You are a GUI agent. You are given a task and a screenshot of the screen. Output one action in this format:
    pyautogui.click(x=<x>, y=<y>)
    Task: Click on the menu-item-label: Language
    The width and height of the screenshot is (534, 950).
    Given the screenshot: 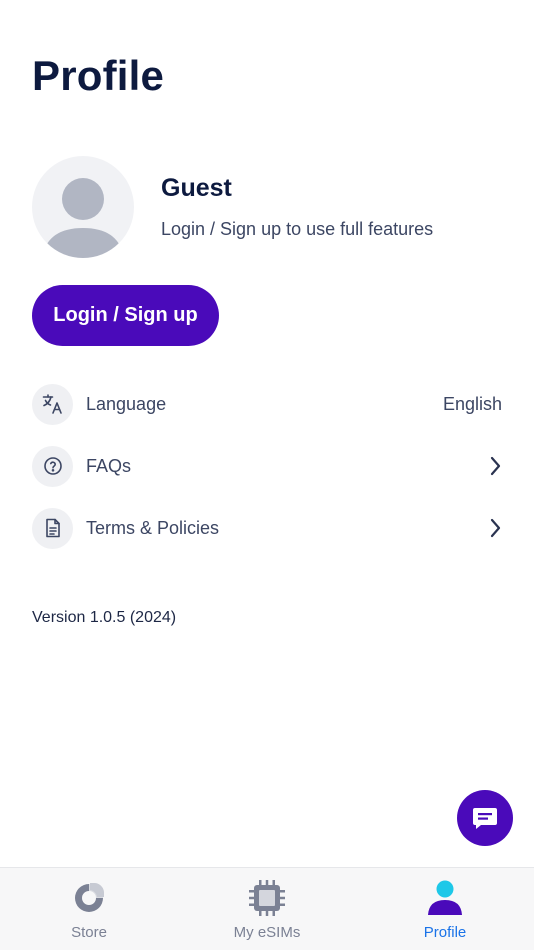 What is the action you would take?
    pyautogui.click(x=126, y=403)
    